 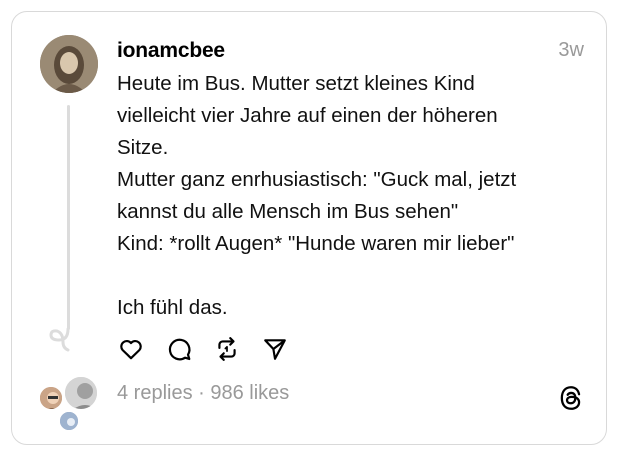 What do you see at coordinates (68, 217) in the screenshot?
I see `thread-line` at bounding box center [68, 217].